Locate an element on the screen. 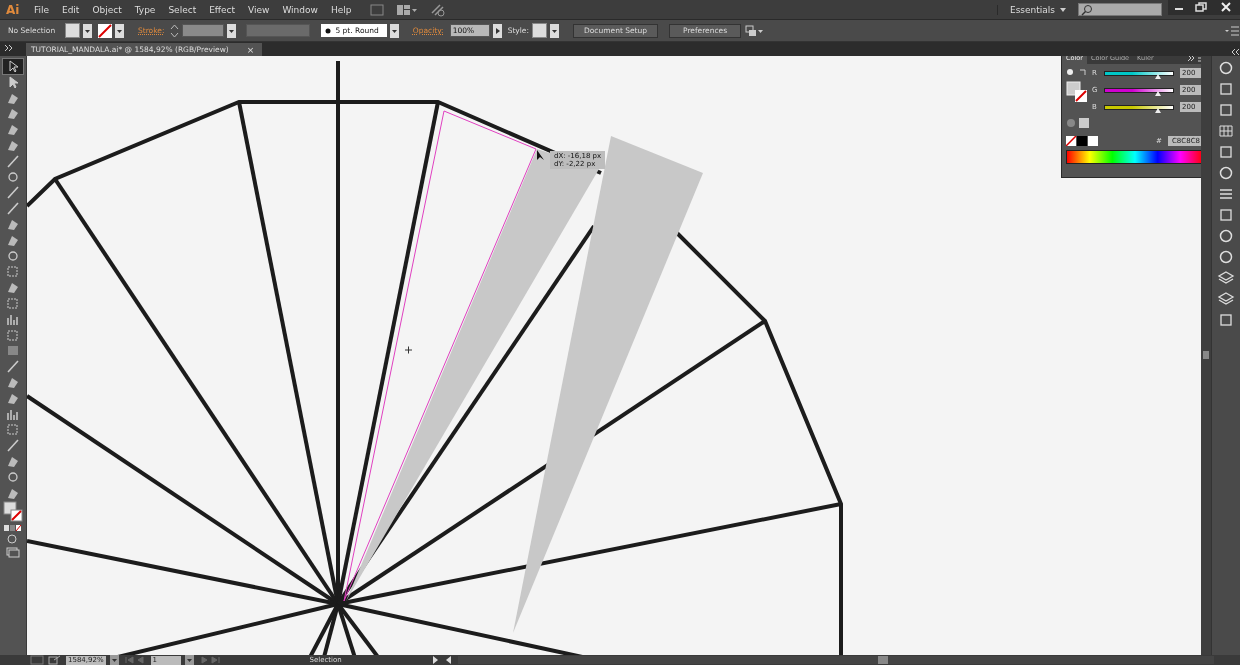 The image size is (1240, 665). gamut-swatch-icon is located at coordinates (1078, 123).